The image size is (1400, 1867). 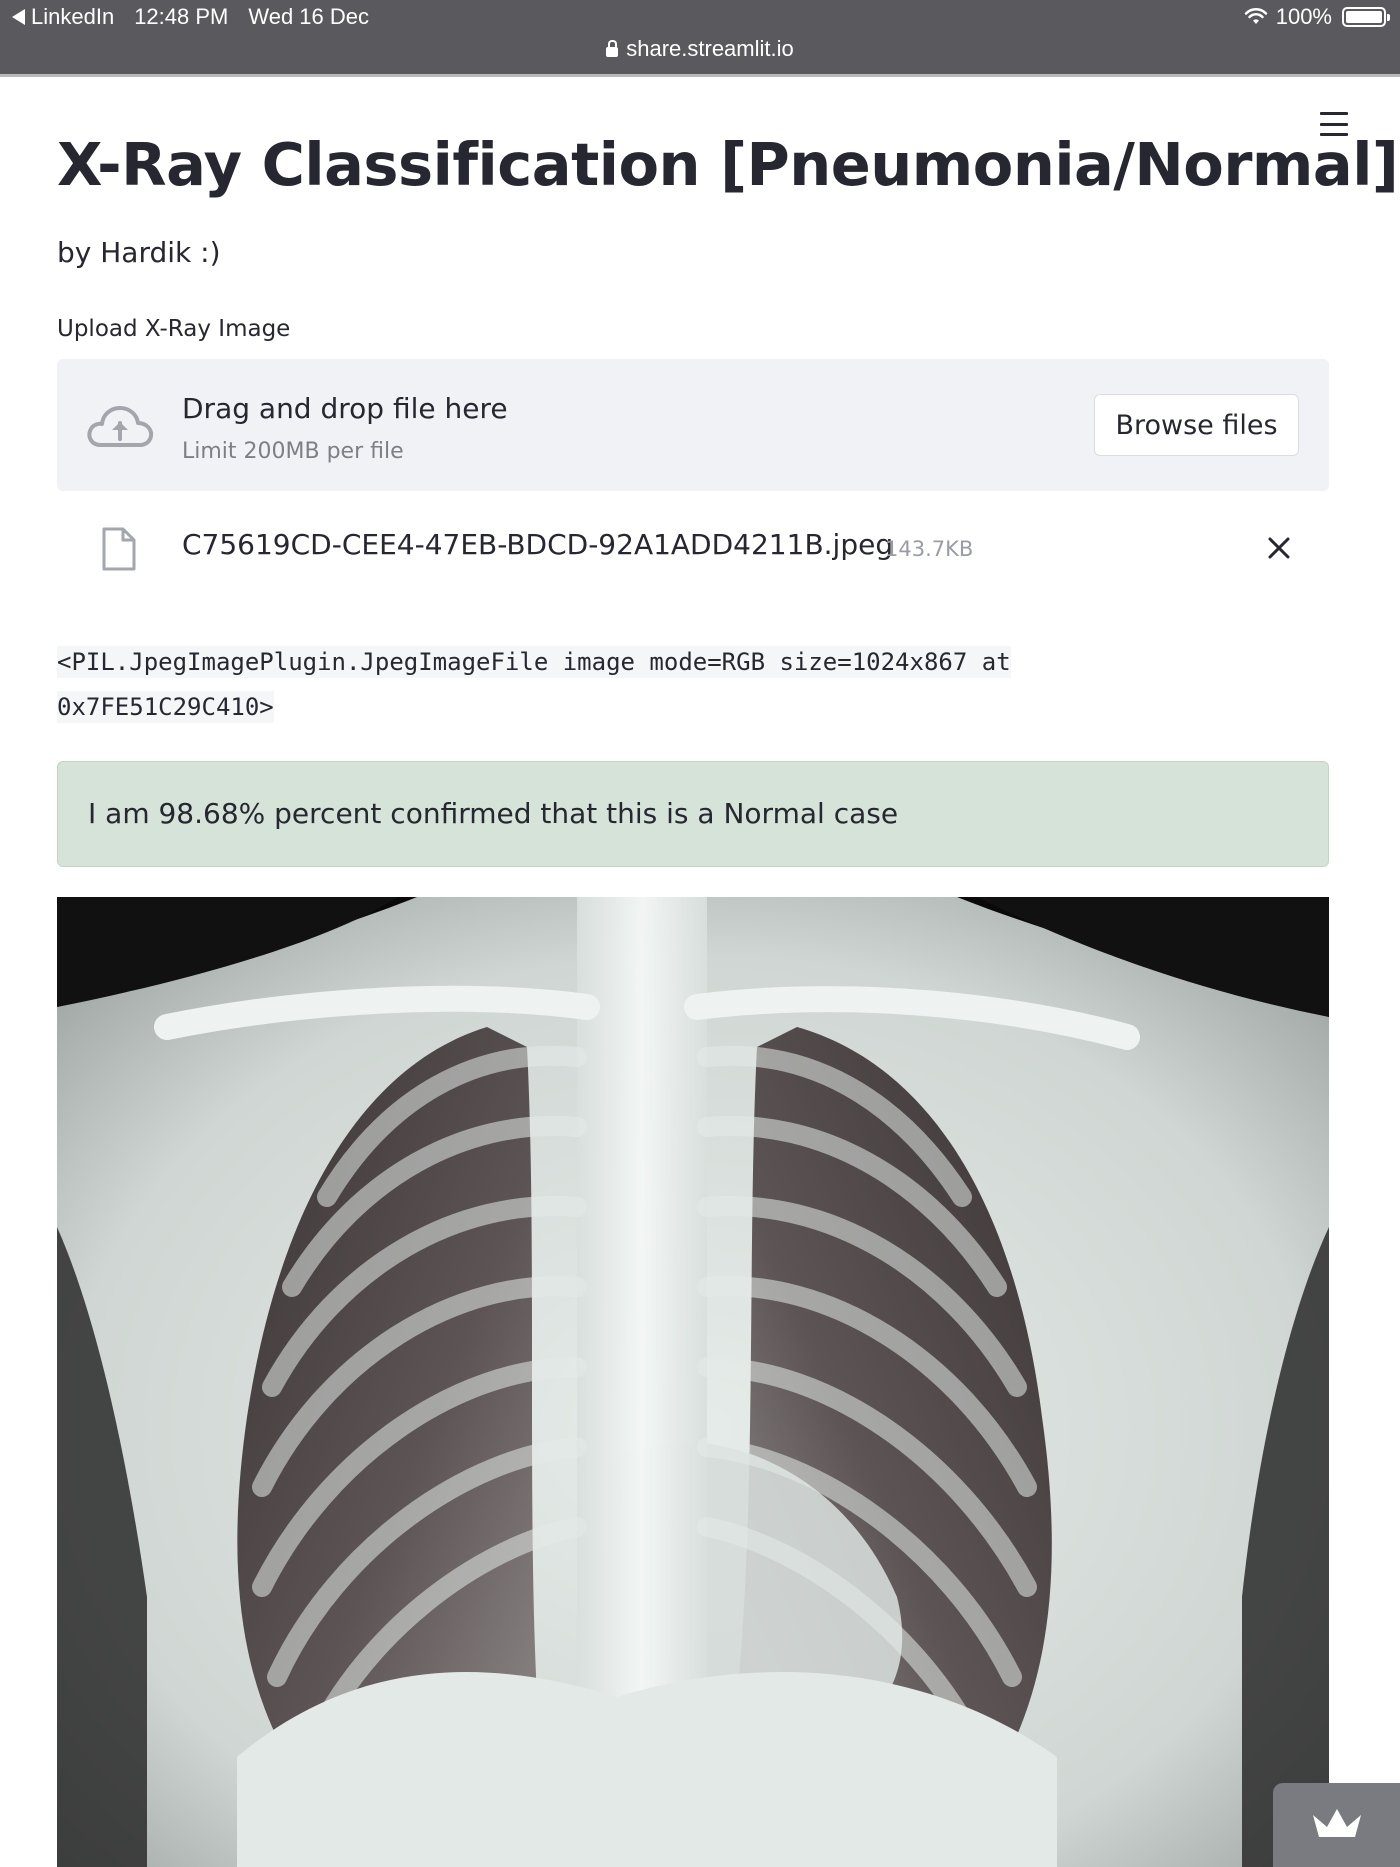 What do you see at coordinates (1255, 16) in the screenshot?
I see `wifi-icon` at bounding box center [1255, 16].